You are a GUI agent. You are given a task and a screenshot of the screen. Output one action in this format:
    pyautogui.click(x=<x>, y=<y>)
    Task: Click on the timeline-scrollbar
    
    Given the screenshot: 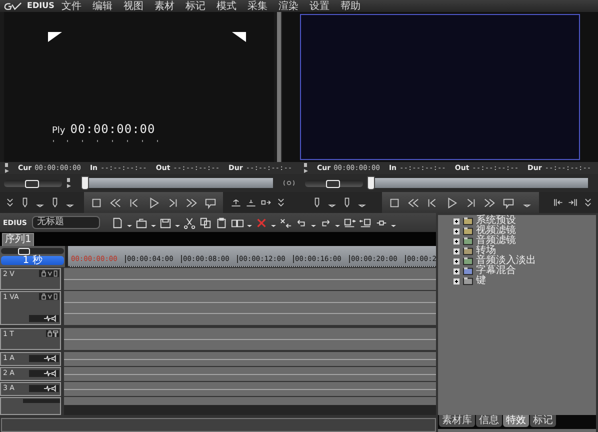 What is the action you would take?
    pyautogui.click(x=218, y=425)
    